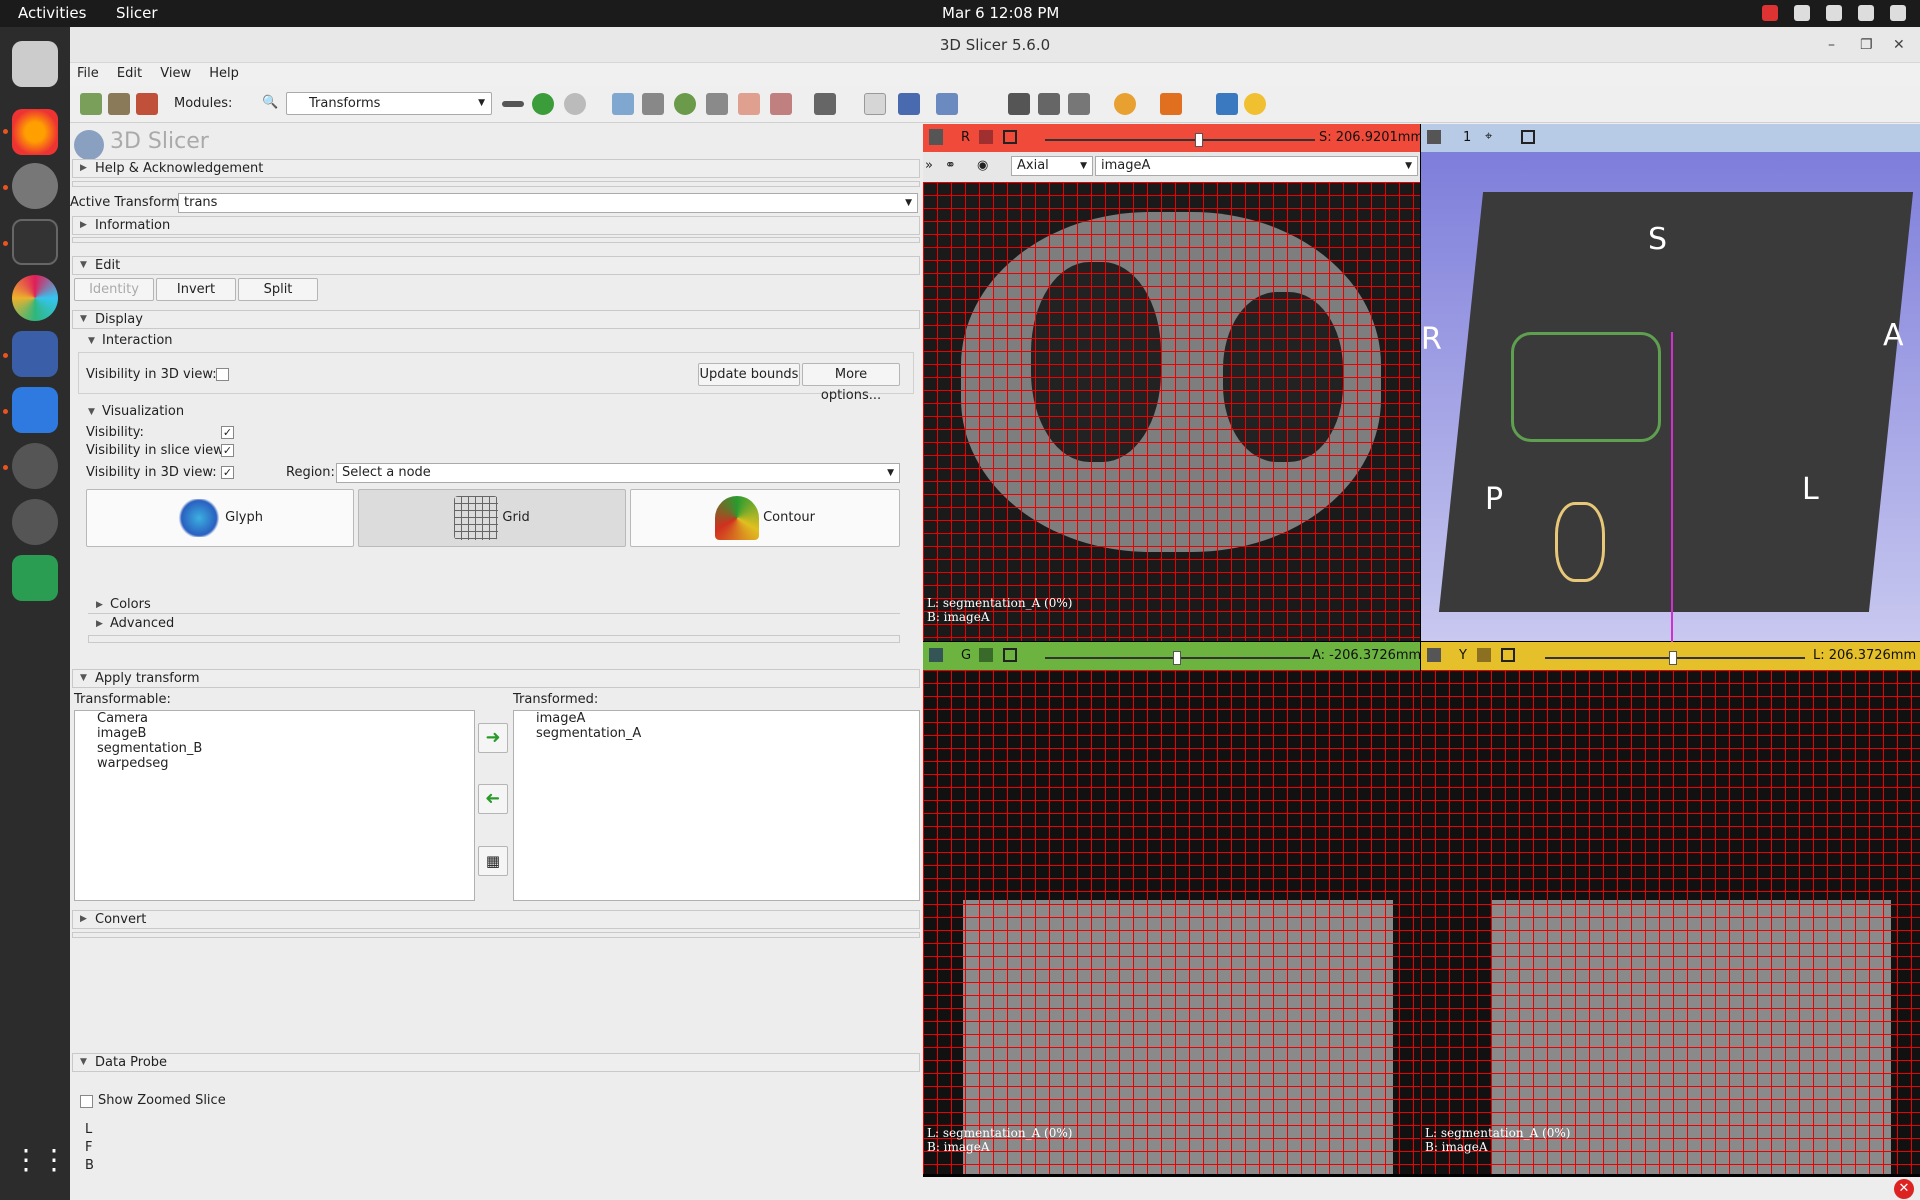 This screenshot has width=1920, height=1200. I want to click on network-icon, so click(1834, 13).